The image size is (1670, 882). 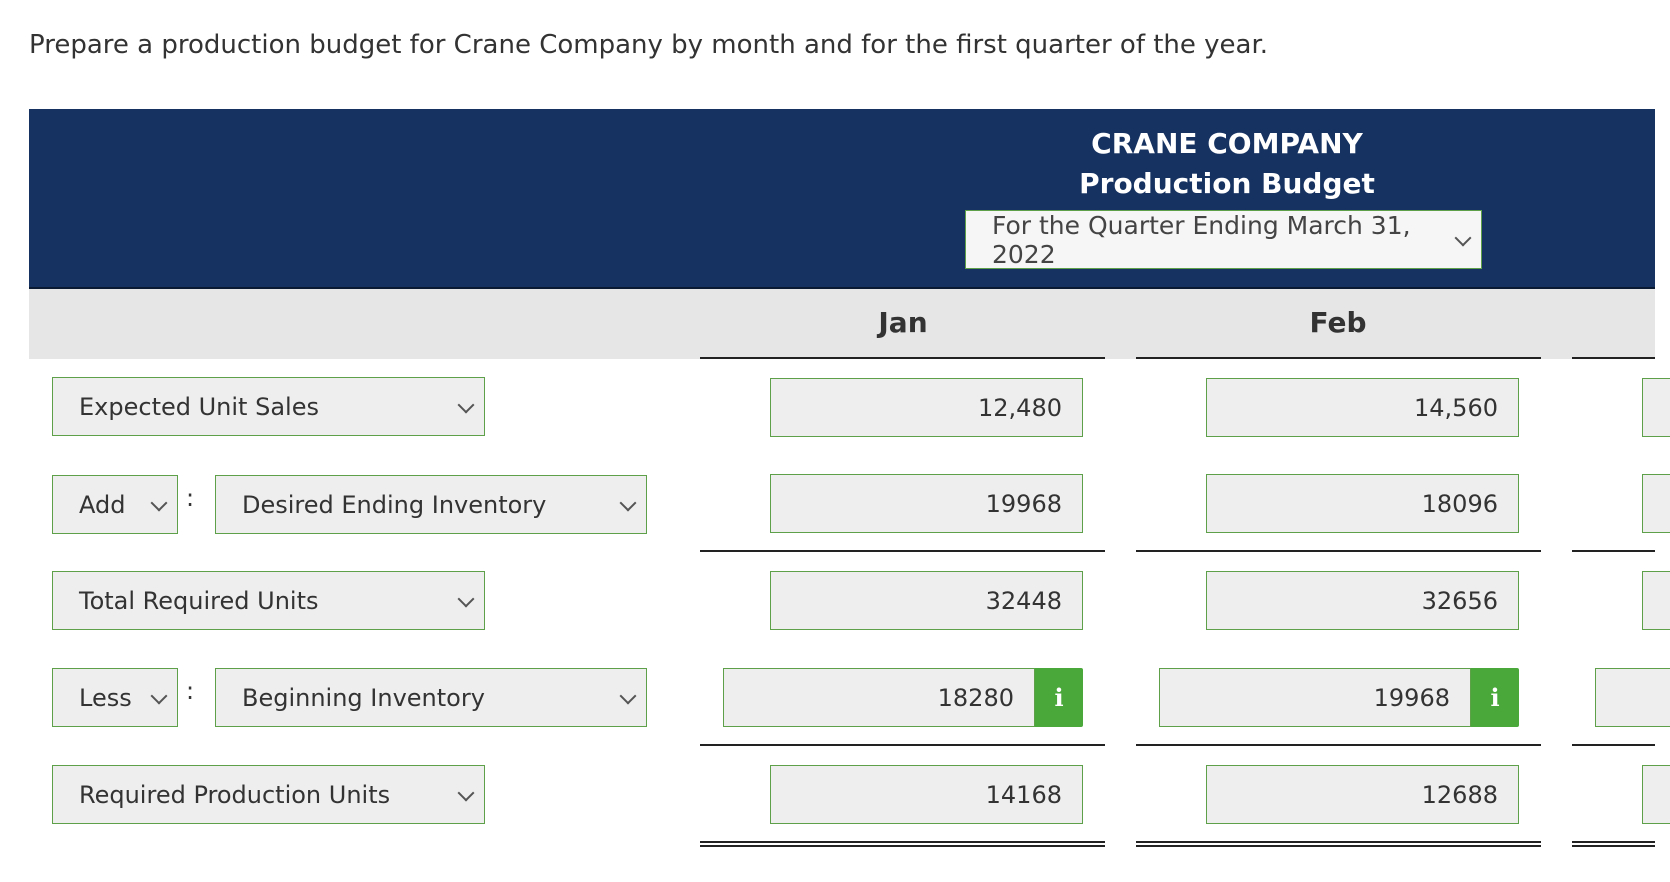 I want to click on mar-required-production-units-input, so click(x=1656, y=794).